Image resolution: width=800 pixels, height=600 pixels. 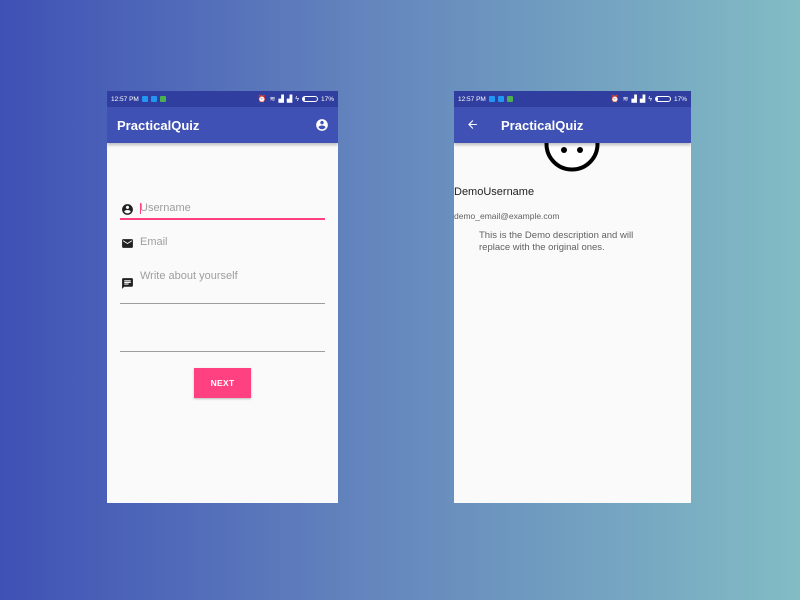 I want to click on about-input, so click(x=232, y=276).